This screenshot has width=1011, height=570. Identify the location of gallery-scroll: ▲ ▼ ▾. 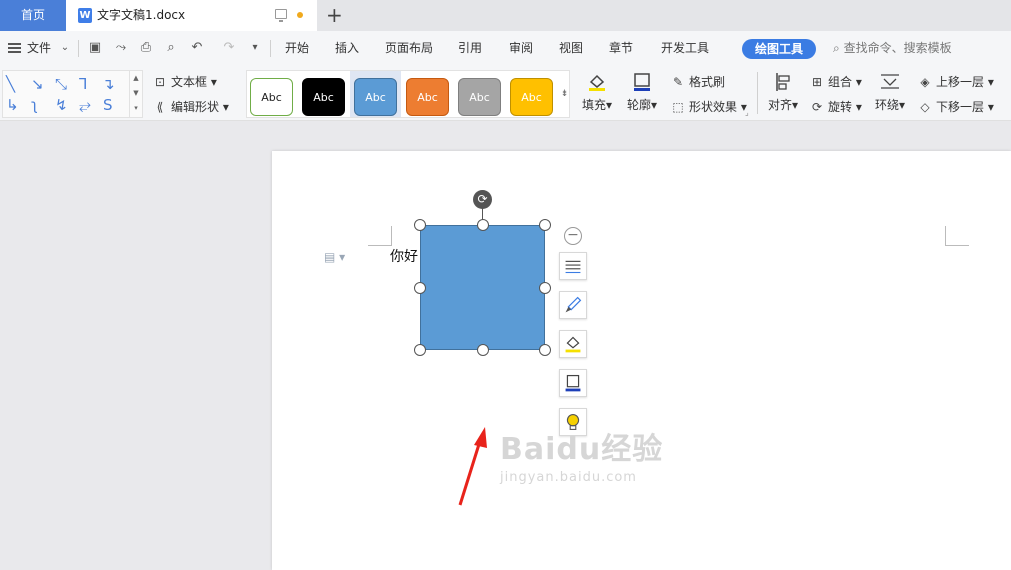
(135, 94).